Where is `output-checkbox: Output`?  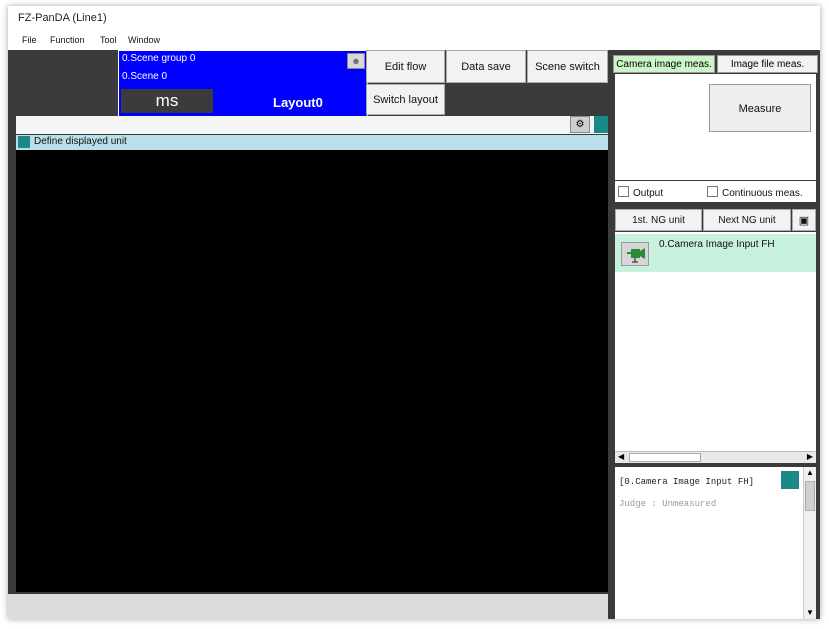 output-checkbox: Output is located at coordinates (640, 192).